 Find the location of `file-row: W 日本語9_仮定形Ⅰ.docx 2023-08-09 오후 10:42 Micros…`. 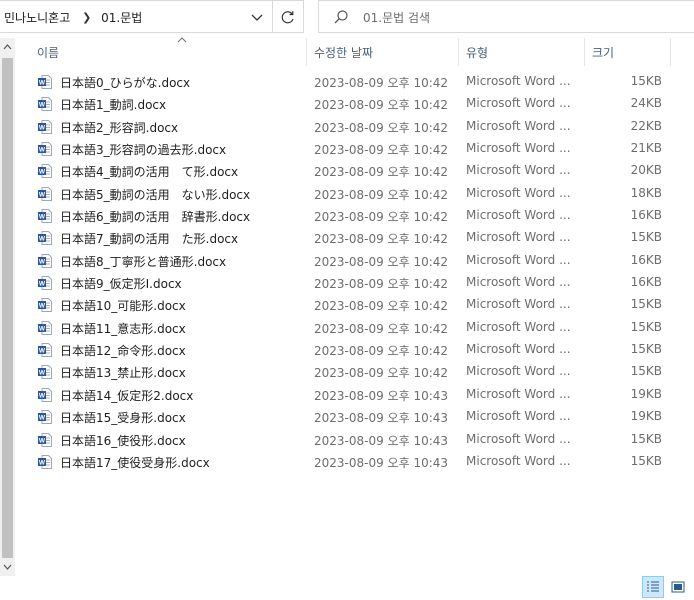

file-row: W 日本語9_仮定形Ⅰ.docx 2023-08-09 오후 10:42 Micros… is located at coordinates (354, 283).